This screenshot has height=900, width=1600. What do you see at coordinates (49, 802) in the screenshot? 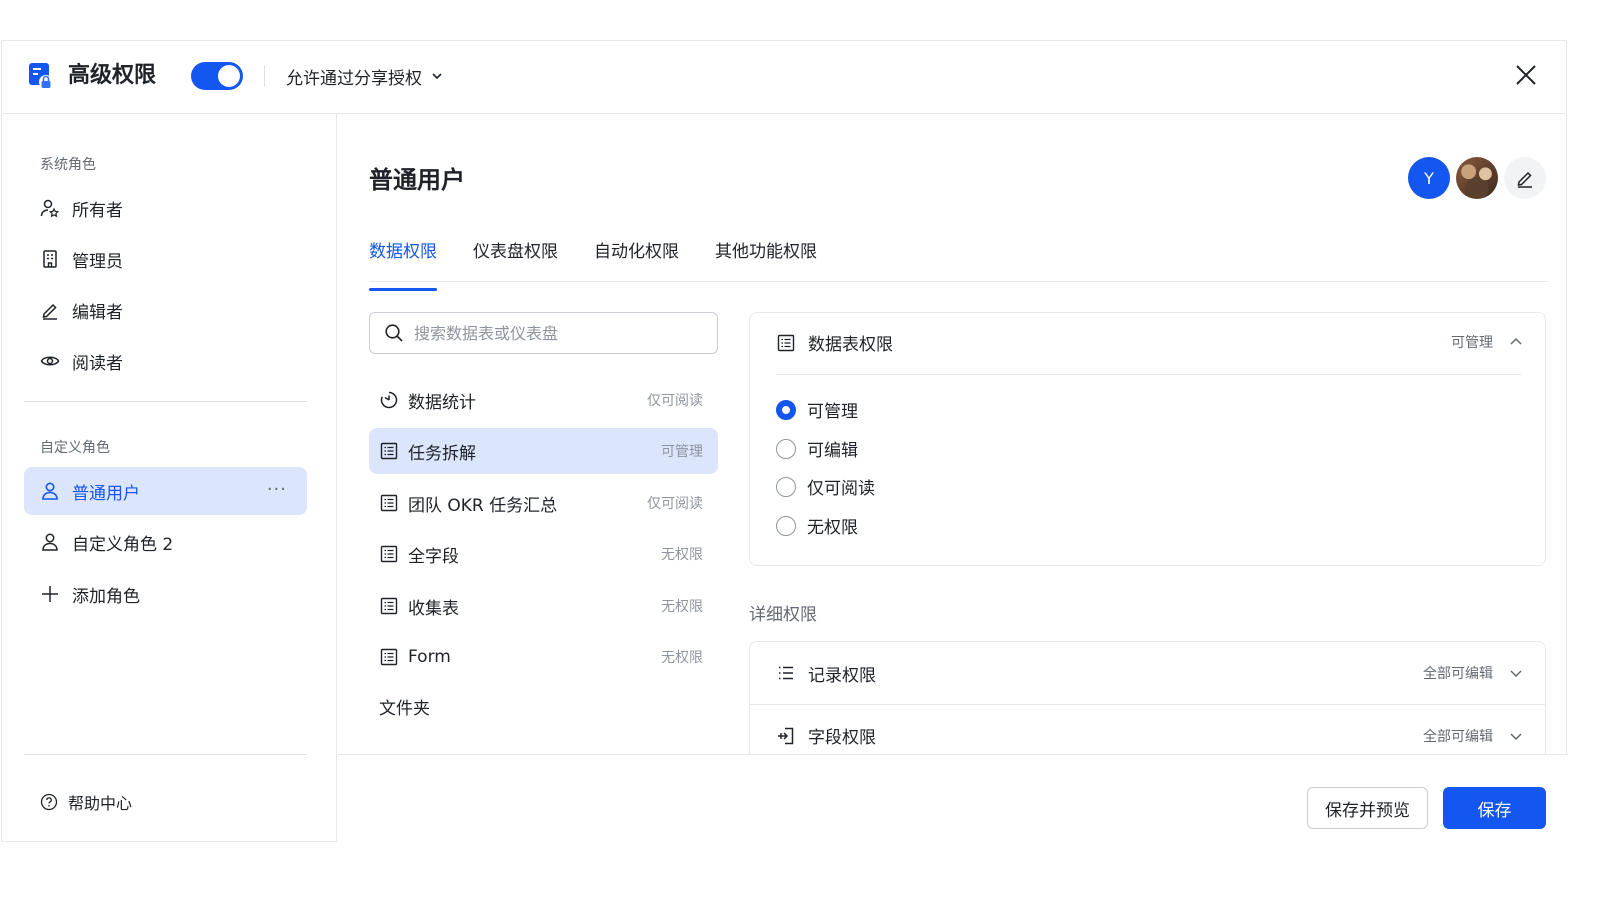
I see `help-icon` at bounding box center [49, 802].